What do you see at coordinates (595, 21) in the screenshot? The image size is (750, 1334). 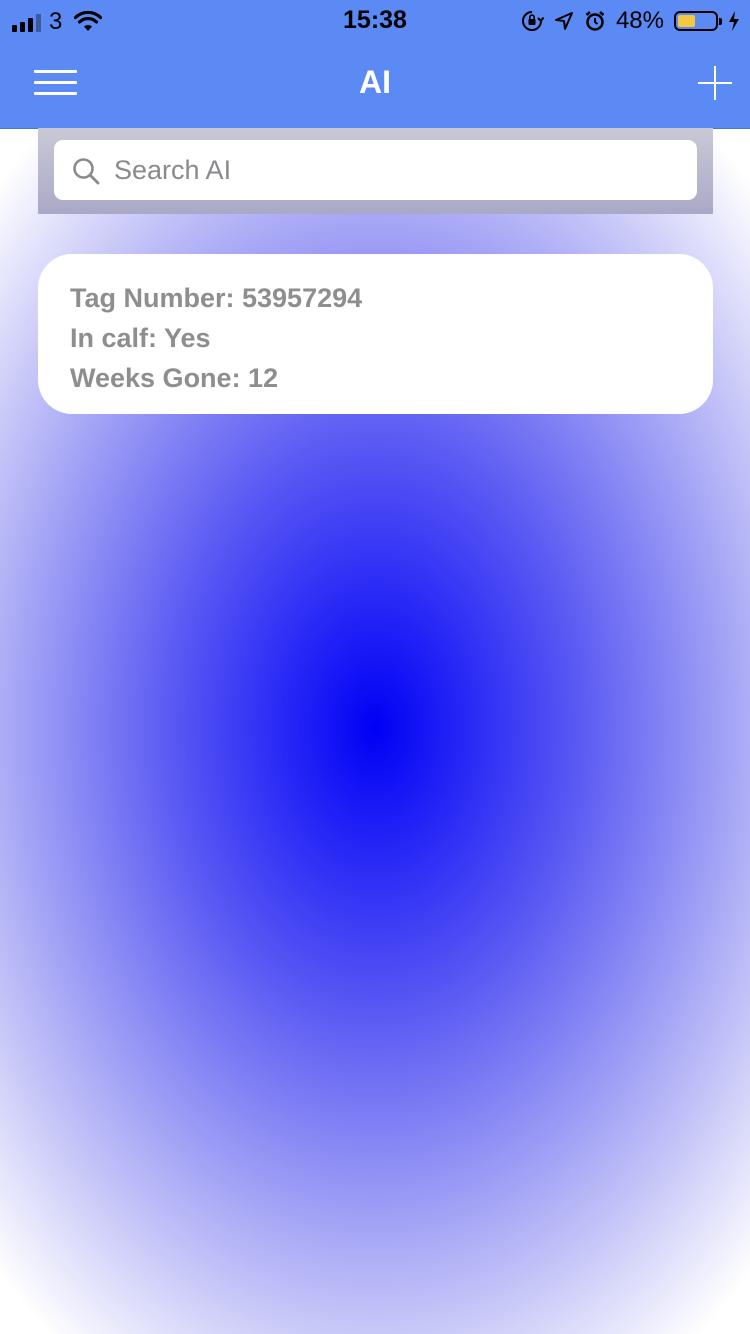 I see `alarm-icon` at bounding box center [595, 21].